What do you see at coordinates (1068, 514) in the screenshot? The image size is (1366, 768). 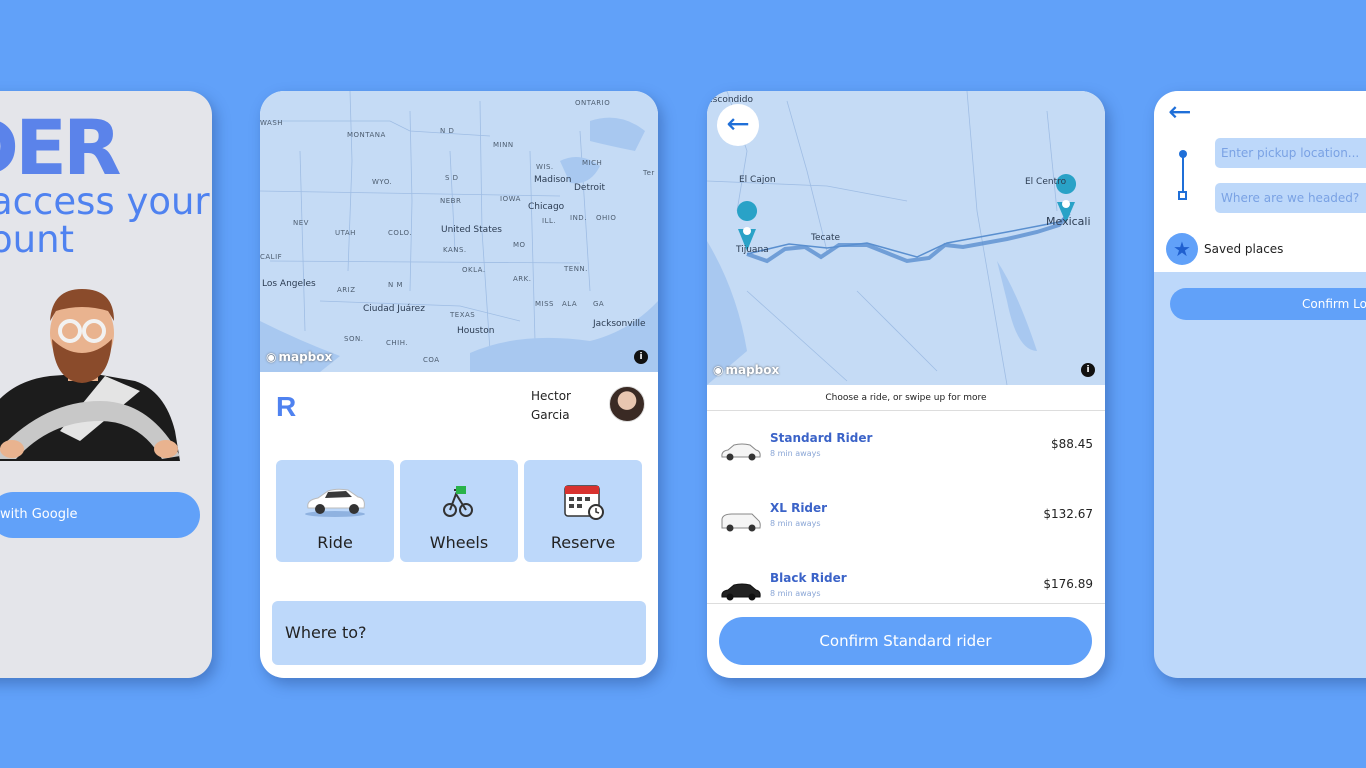 I see `ride-price: $132.67` at bounding box center [1068, 514].